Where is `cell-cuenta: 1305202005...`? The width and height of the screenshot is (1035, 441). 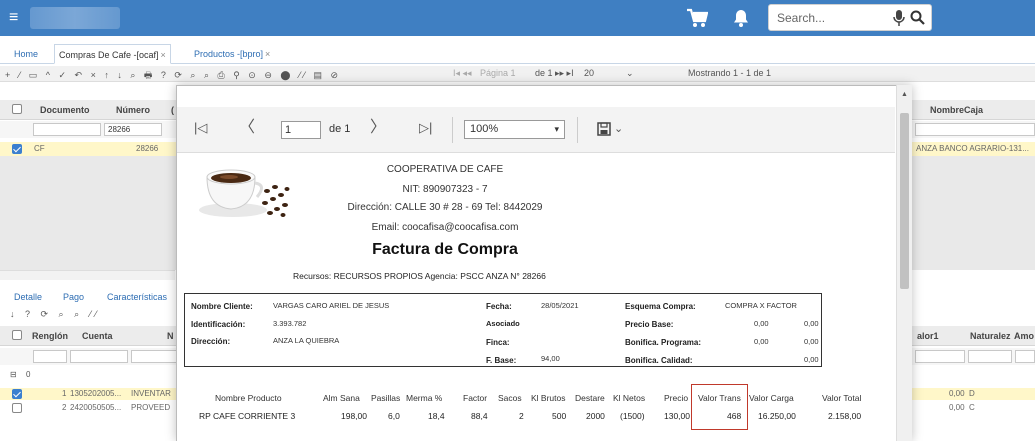 cell-cuenta: 1305202005... is located at coordinates (96, 393).